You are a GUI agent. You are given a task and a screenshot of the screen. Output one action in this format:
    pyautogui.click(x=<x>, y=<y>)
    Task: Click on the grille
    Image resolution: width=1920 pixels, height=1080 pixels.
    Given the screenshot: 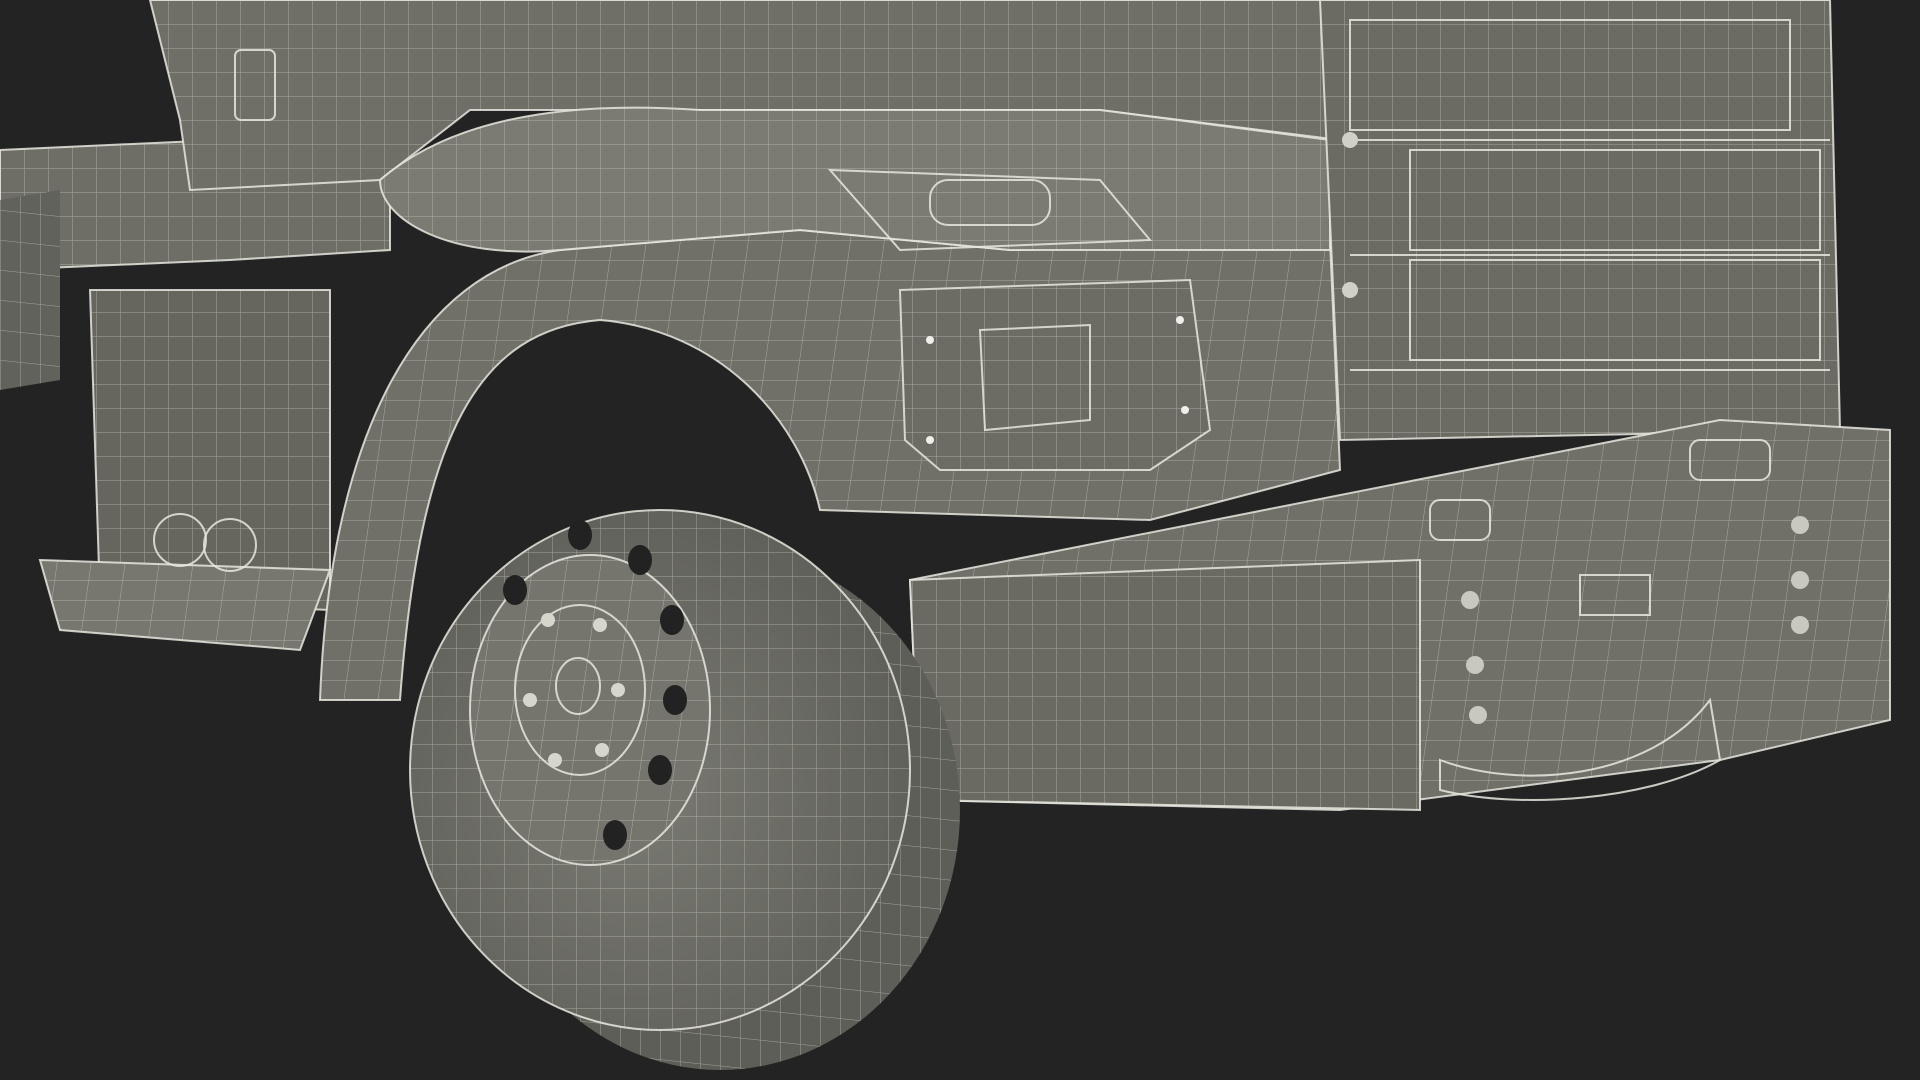 What is the action you would take?
    pyautogui.click(x=1580, y=221)
    